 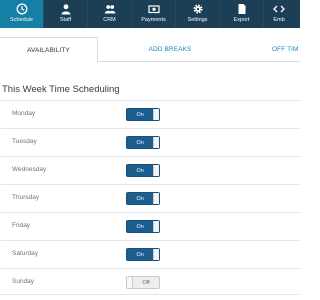 I want to click on nav-staff-label: Staff, so click(x=65, y=20).